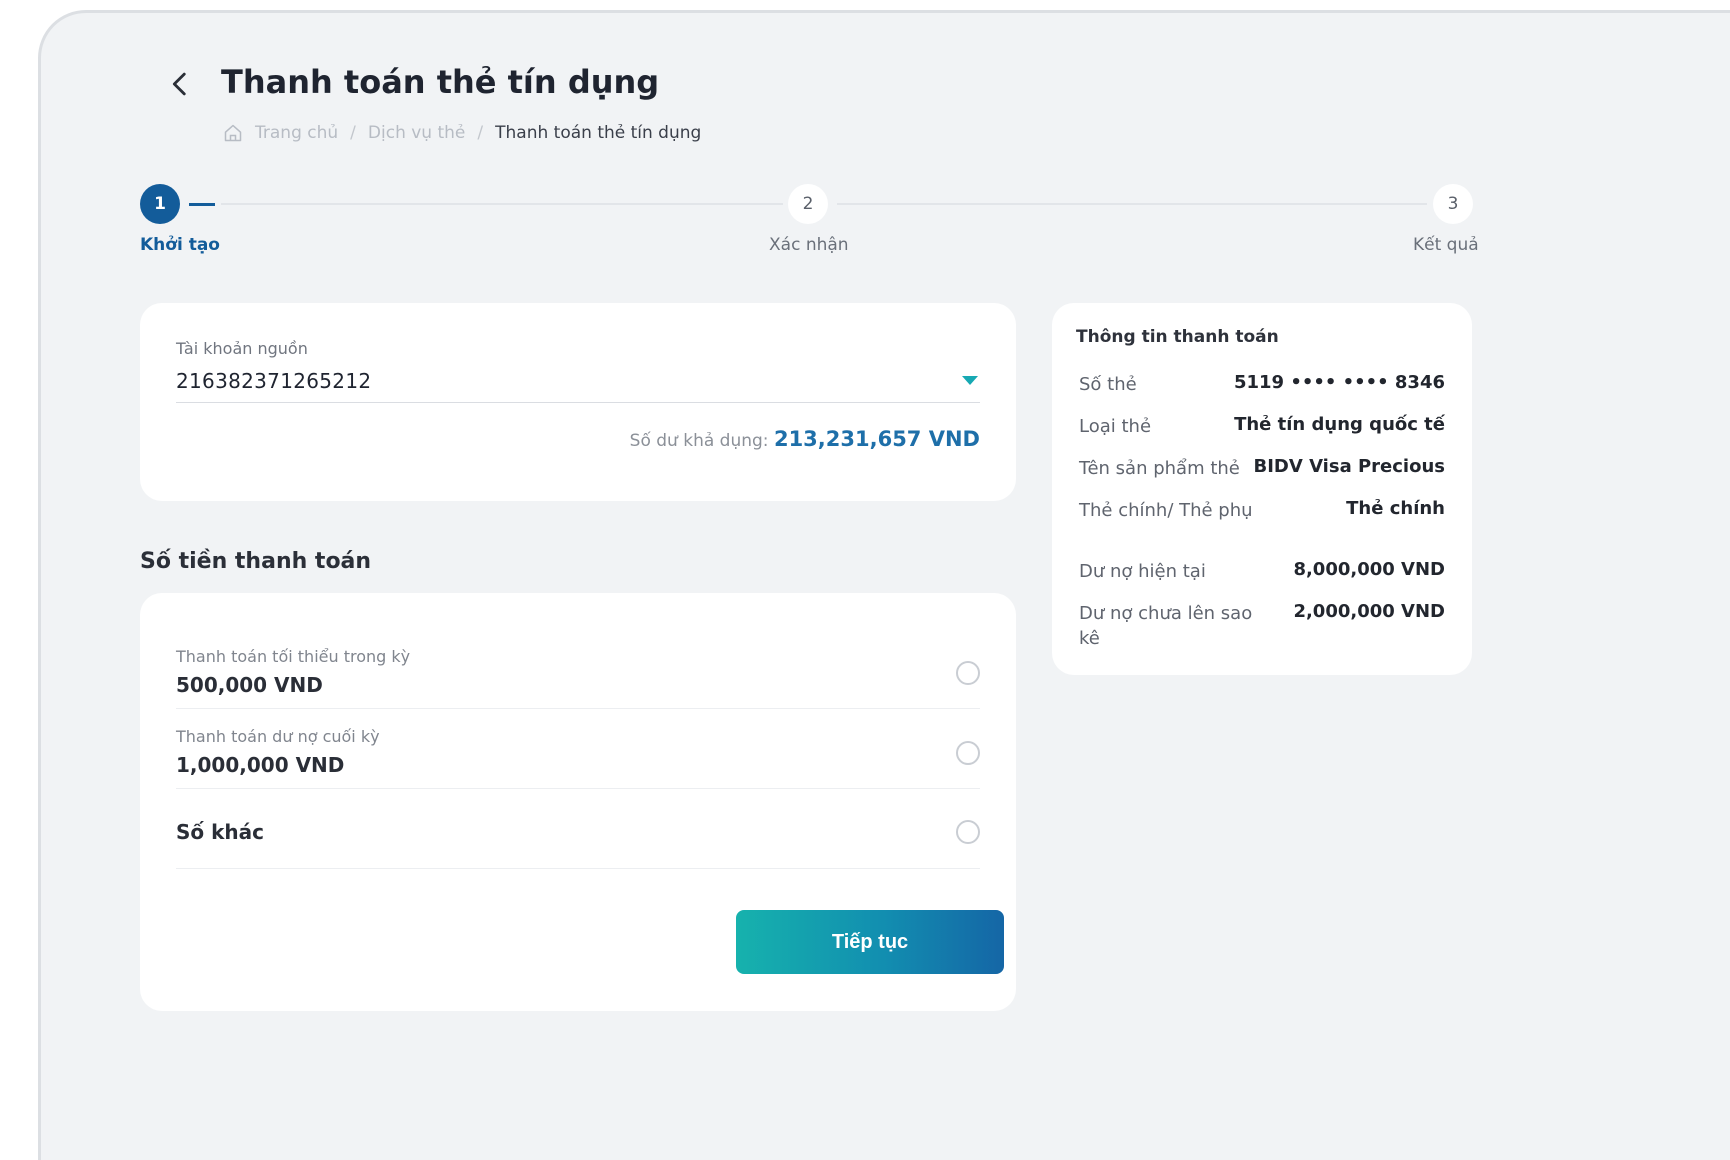  I want to click on step-2-circle: 2, so click(808, 204).